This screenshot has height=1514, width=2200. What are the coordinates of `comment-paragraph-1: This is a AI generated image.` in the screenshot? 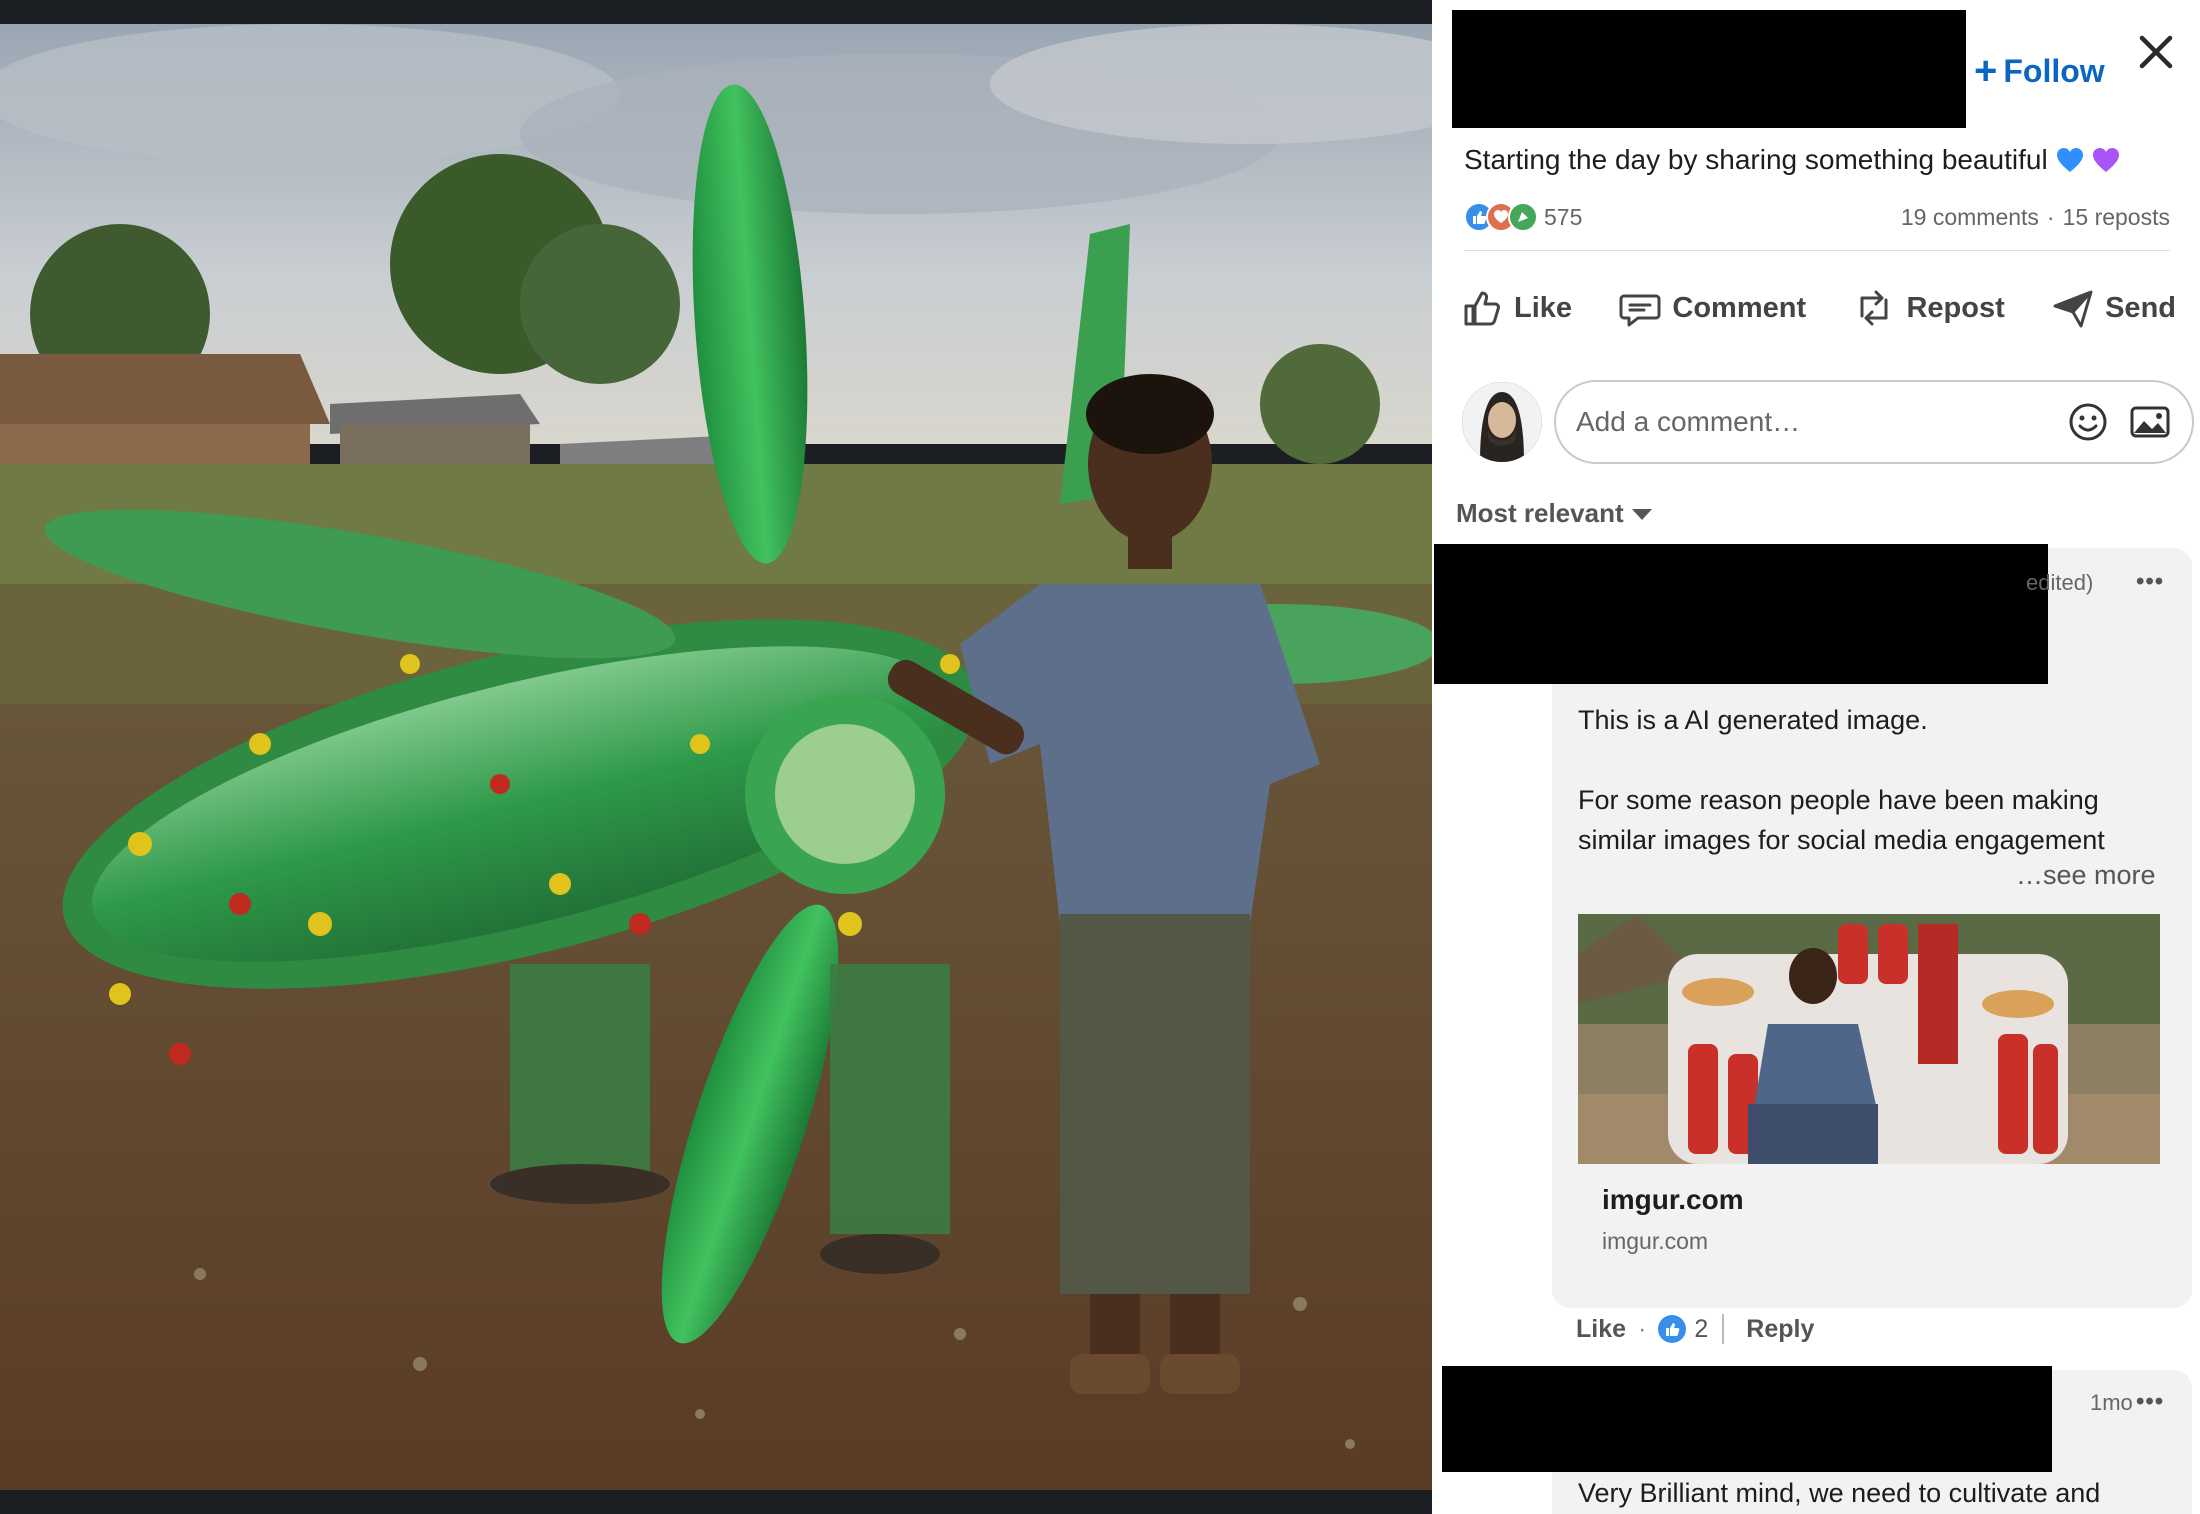 It's located at (1753, 720).